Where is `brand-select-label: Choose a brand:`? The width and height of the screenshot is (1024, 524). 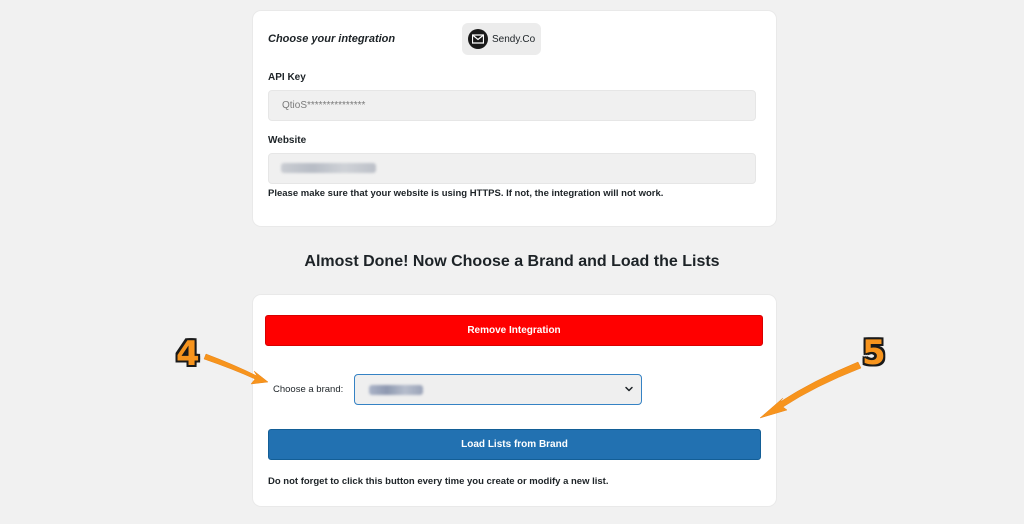
brand-select-label: Choose a brand: is located at coordinates (308, 389).